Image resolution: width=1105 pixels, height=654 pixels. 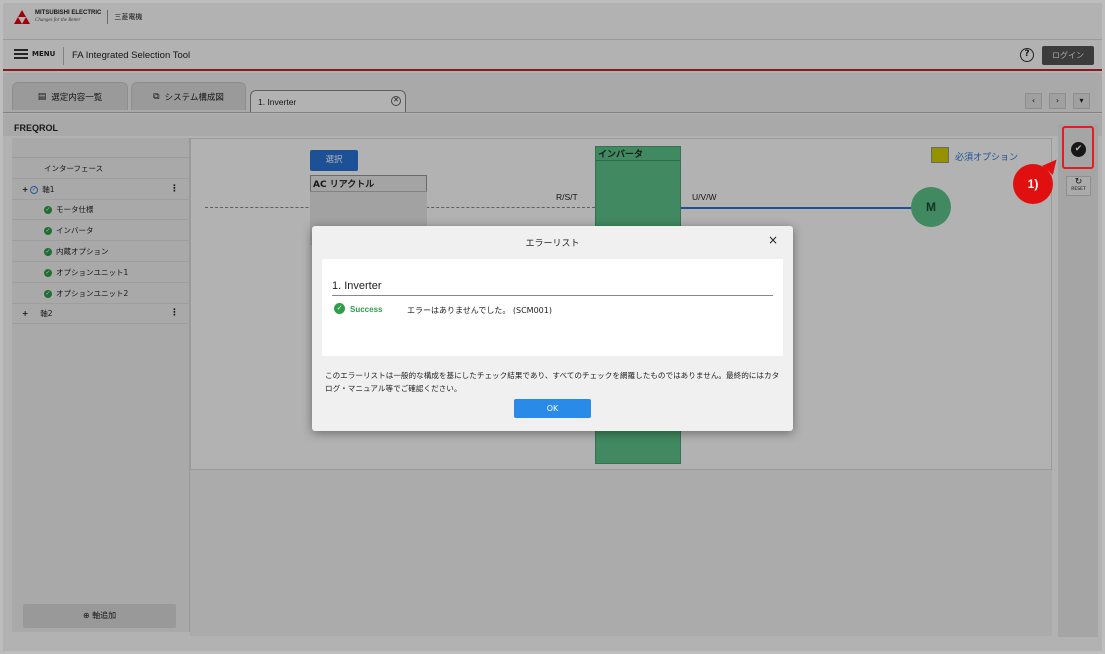 I want to click on callout-badge: 1), so click(x=1033, y=184).